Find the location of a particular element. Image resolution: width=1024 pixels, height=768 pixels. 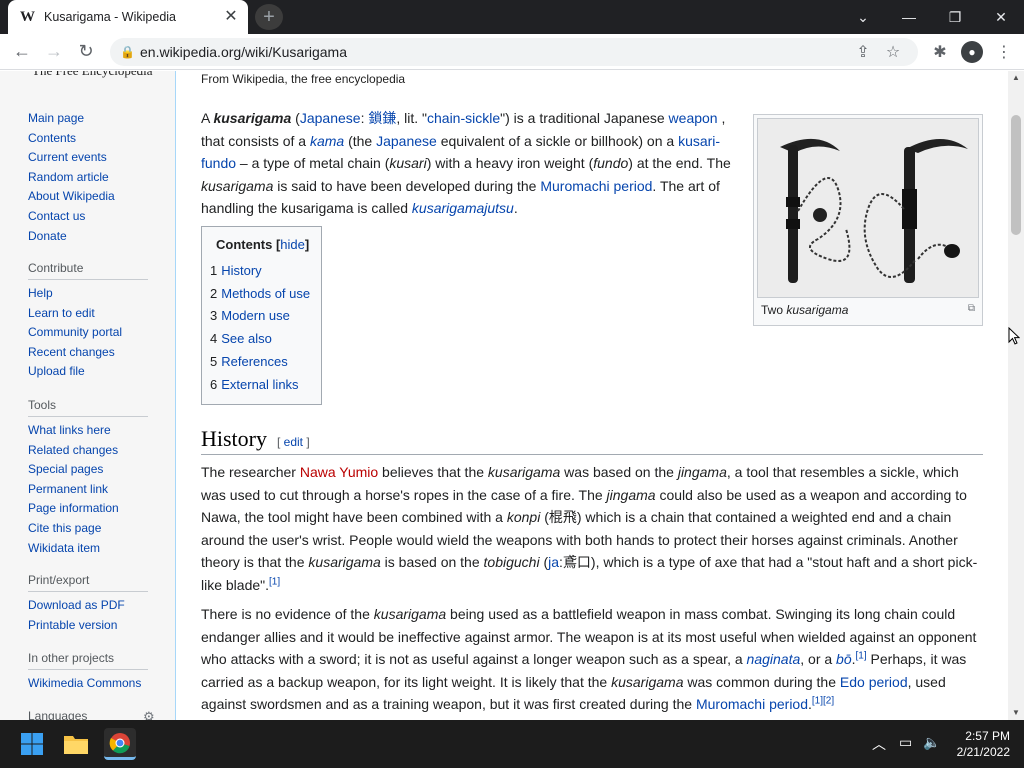

sidebar-heading-contribute: Contribute is located at coordinates (88, 270).